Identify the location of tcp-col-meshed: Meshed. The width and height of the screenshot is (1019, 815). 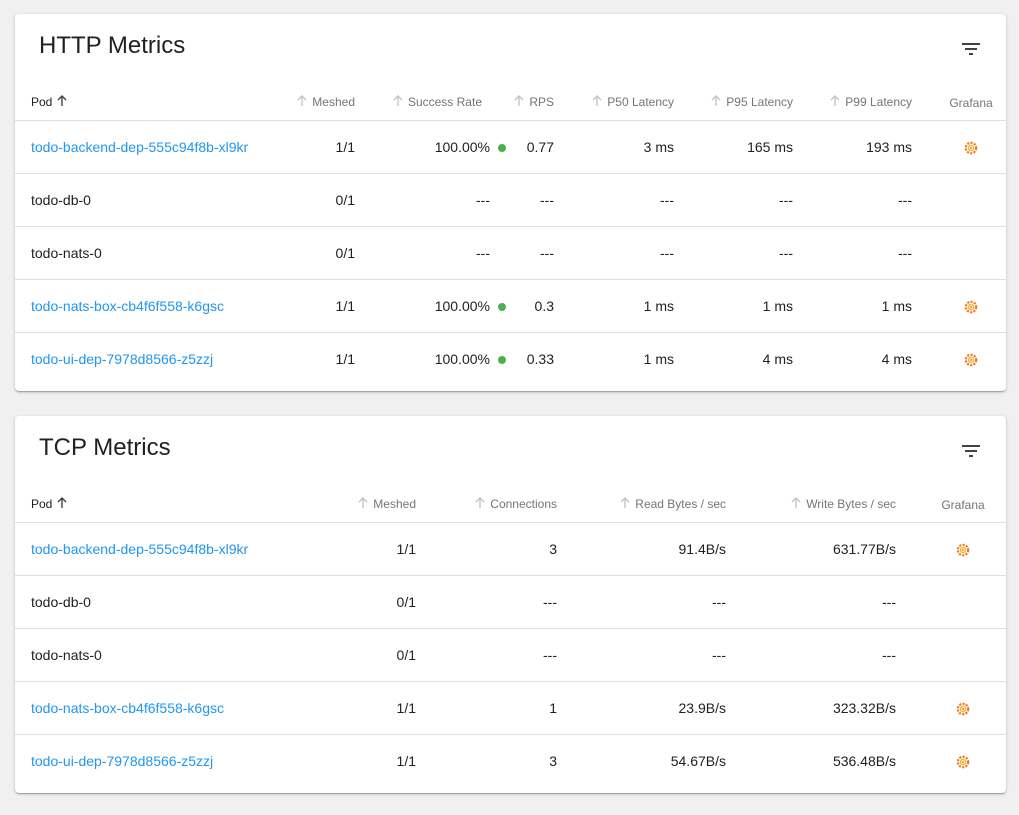
(390, 504).